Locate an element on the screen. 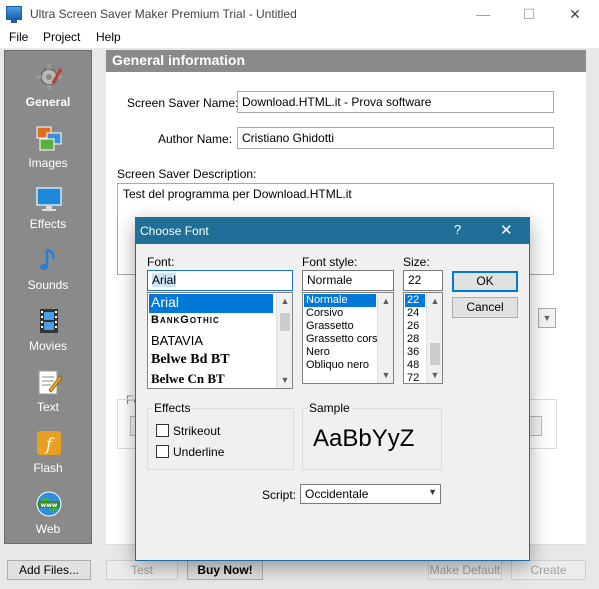  monitor-icon is located at coordinates (49, 199).